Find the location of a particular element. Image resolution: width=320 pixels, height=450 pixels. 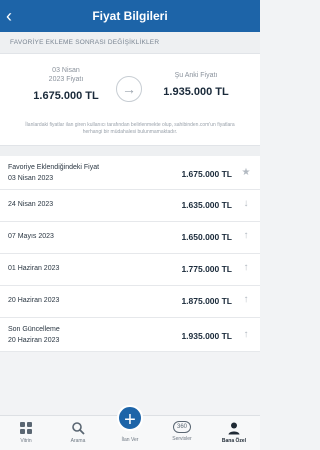

list-item: 01 Haziran 2023 1.775.000 TL ↑ is located at coordinates (130, 270).